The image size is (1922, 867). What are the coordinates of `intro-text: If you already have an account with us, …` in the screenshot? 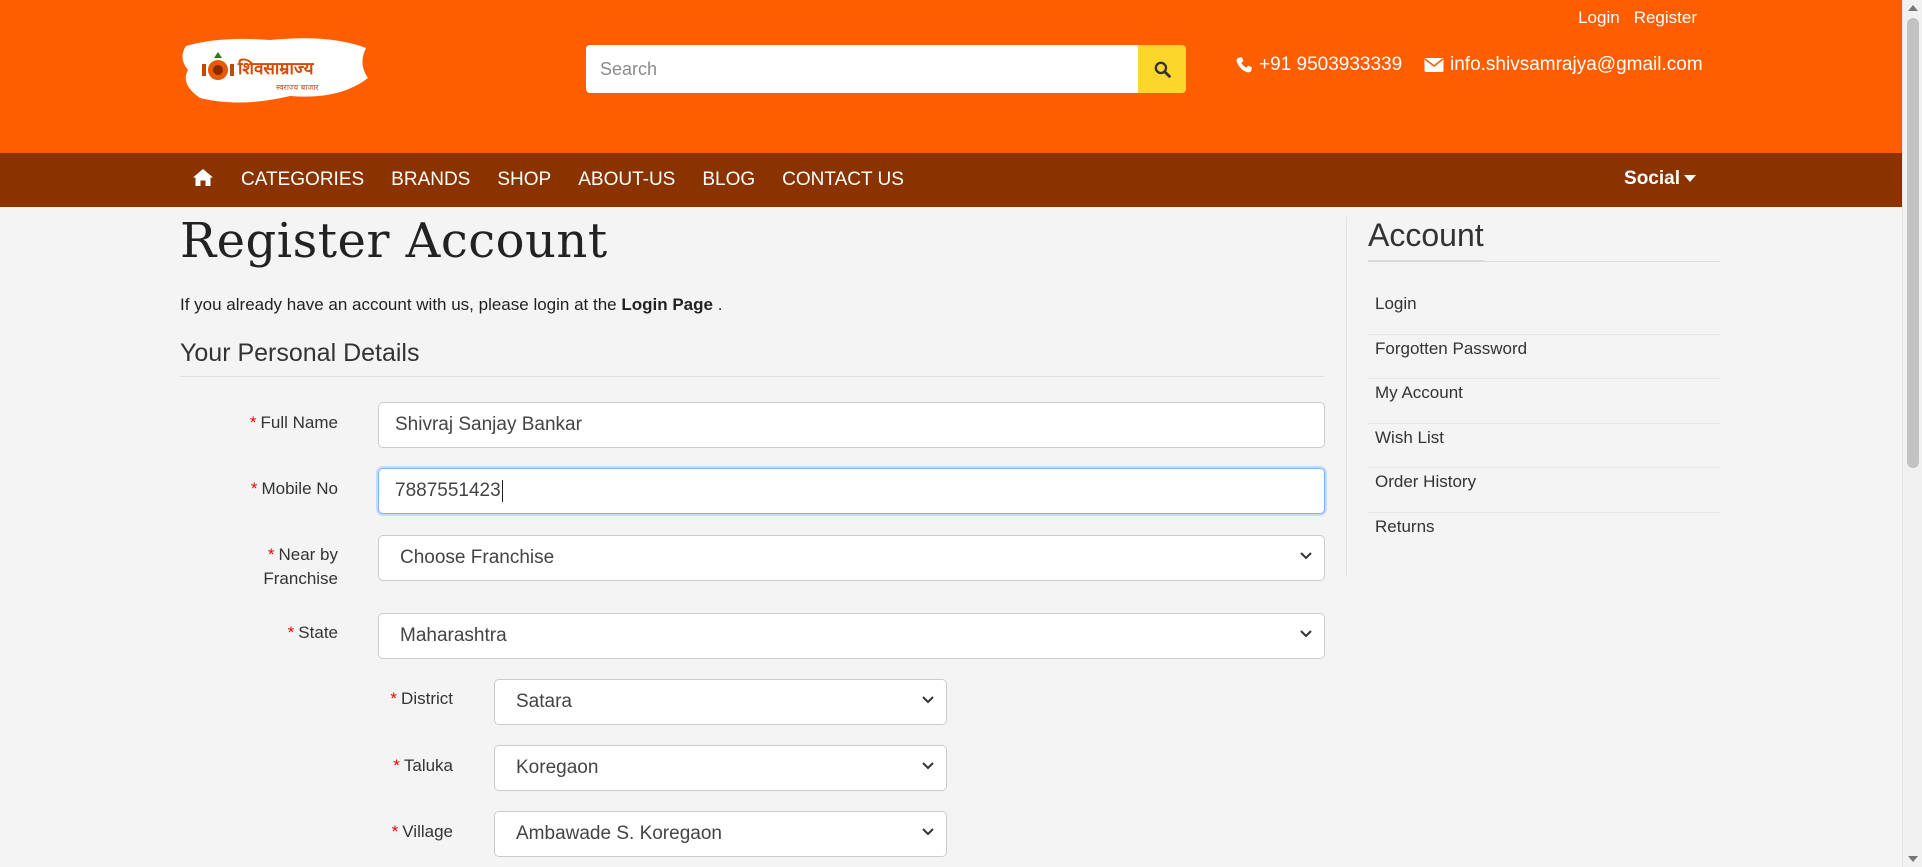 It's located at (401, 304).